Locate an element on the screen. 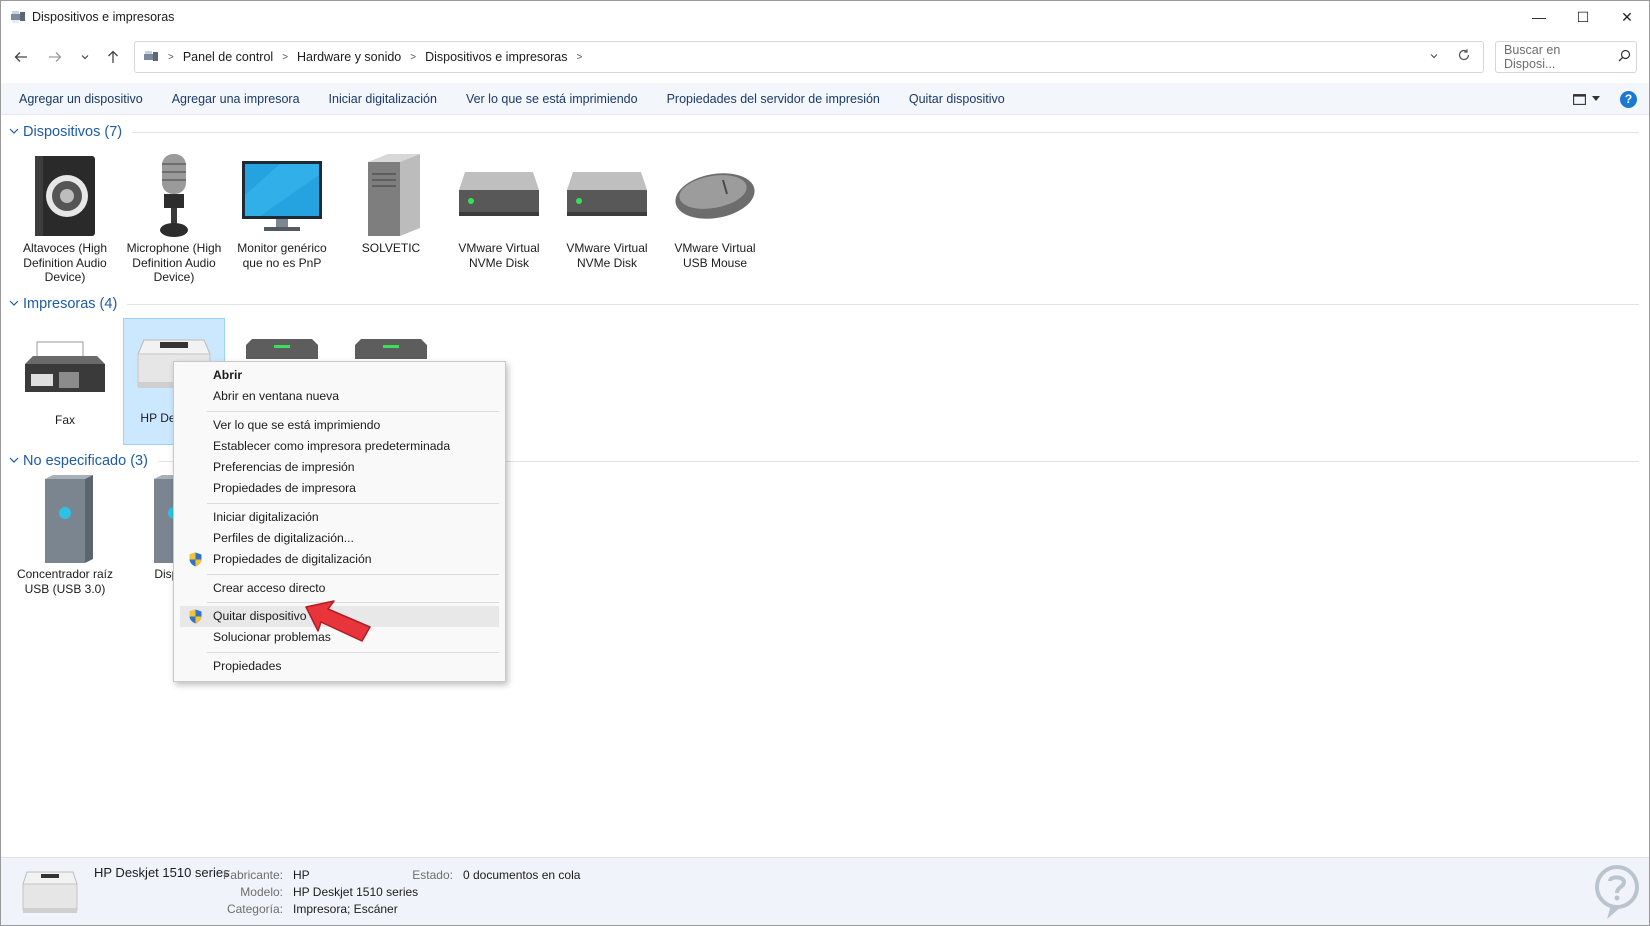 Image resolution: width=1650 pixels, height=926 pixels. devices-printers-icon is located at coordinates (18, 17).